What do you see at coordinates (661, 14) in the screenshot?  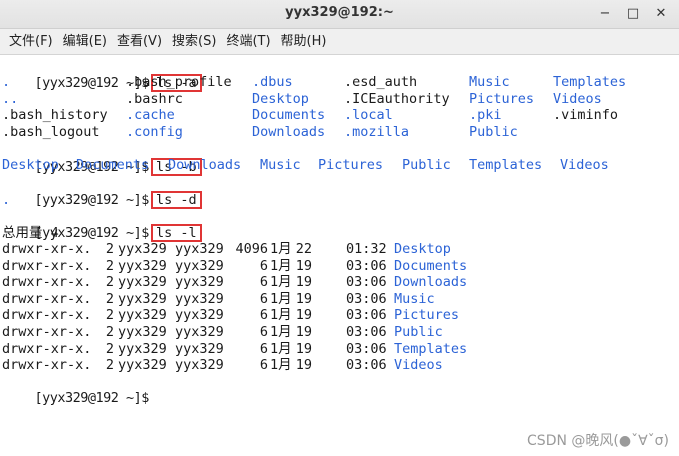 I see `close-icon: ✕` at bounding box center [661, 14].